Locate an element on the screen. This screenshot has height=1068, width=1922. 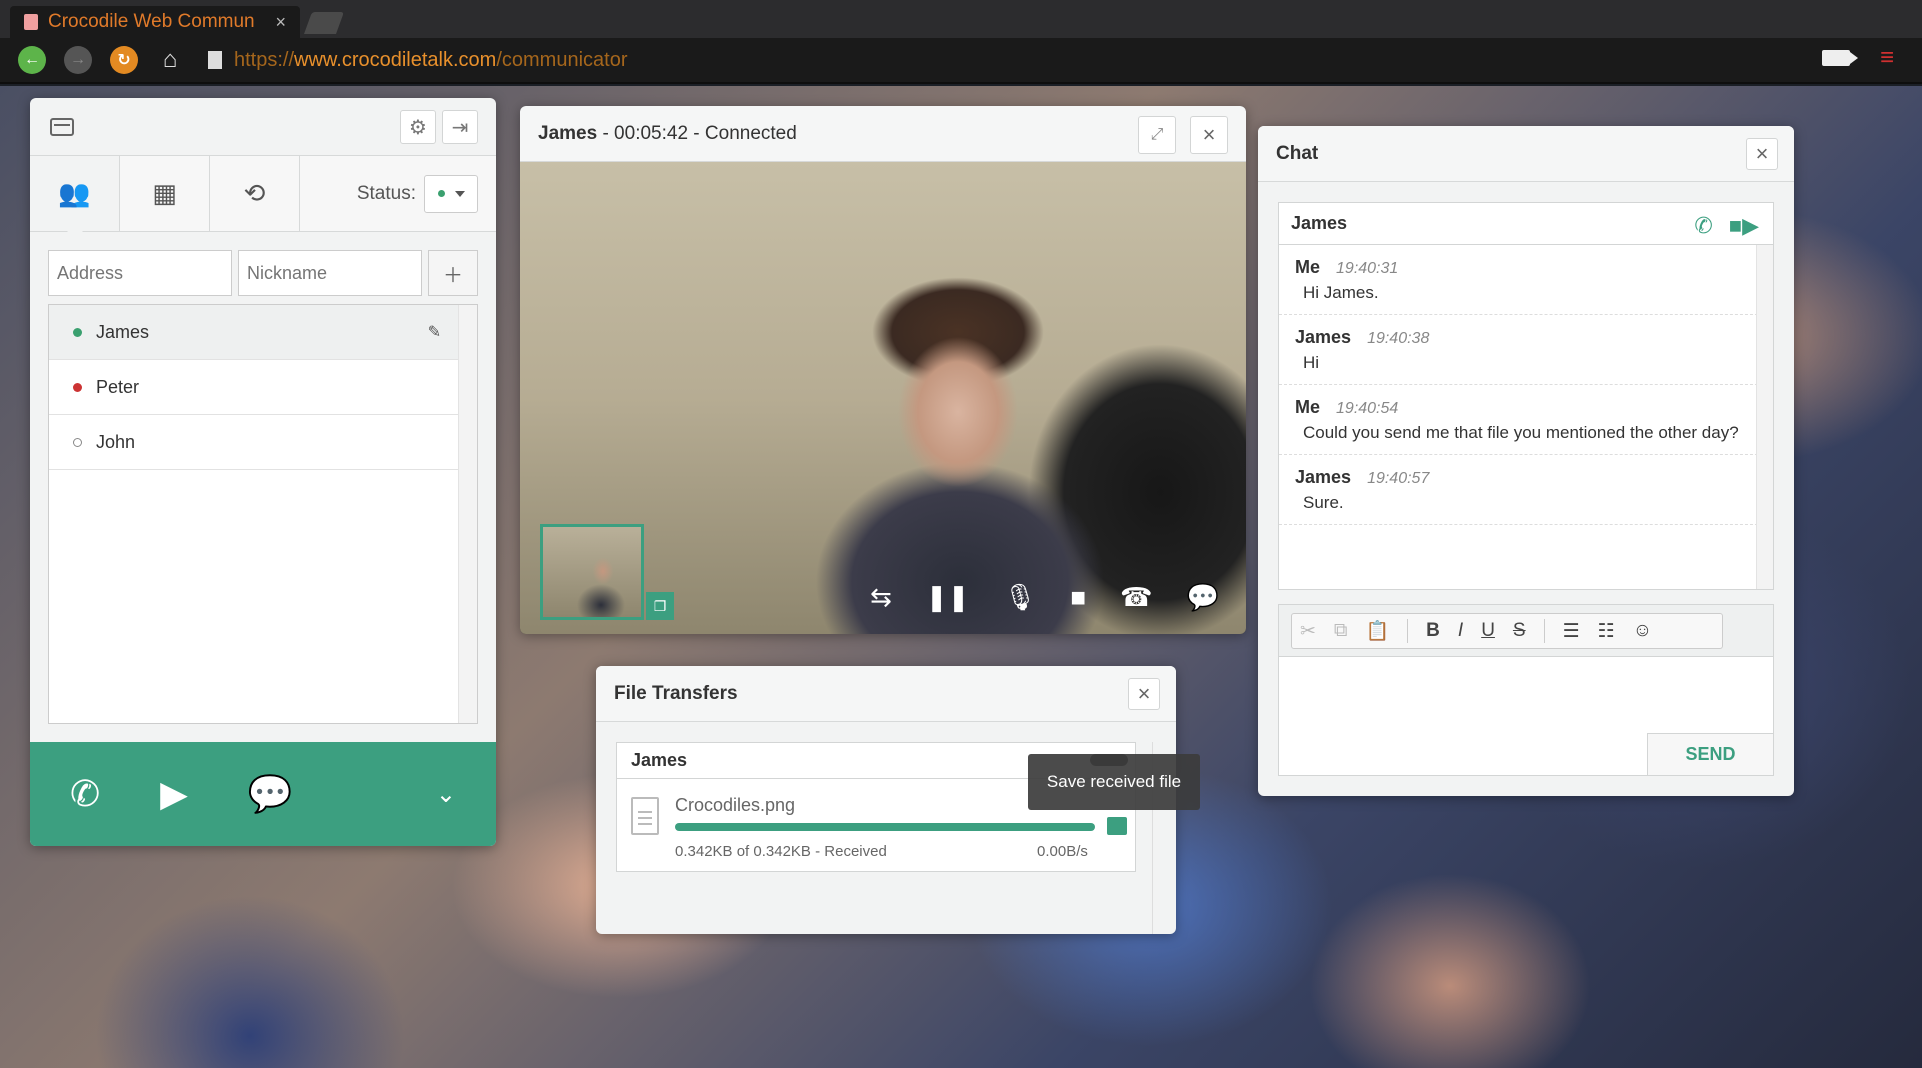
settings-button: ⚙ is located at coordinates (418, 127).